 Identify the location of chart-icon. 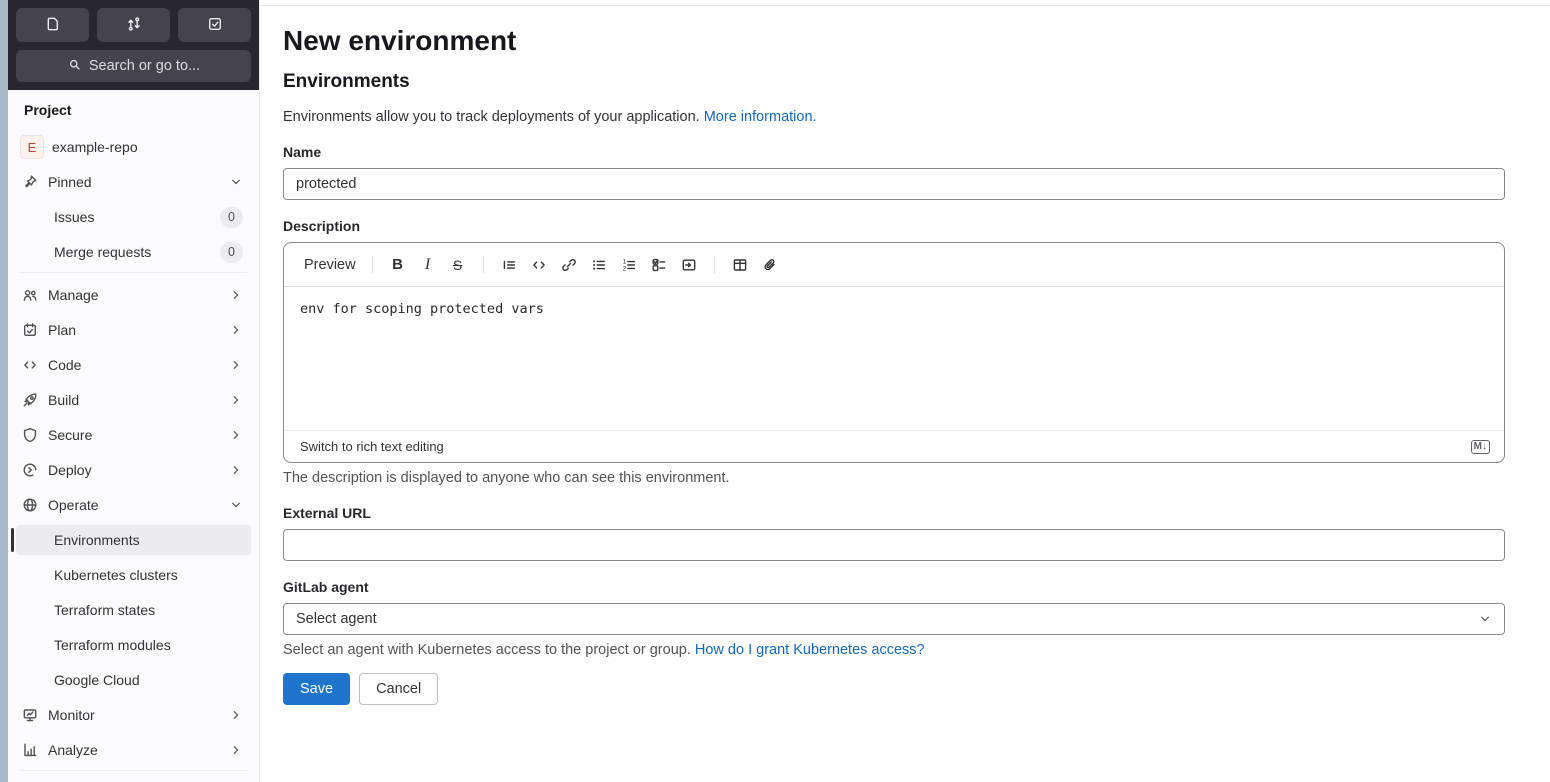
(30, 750).